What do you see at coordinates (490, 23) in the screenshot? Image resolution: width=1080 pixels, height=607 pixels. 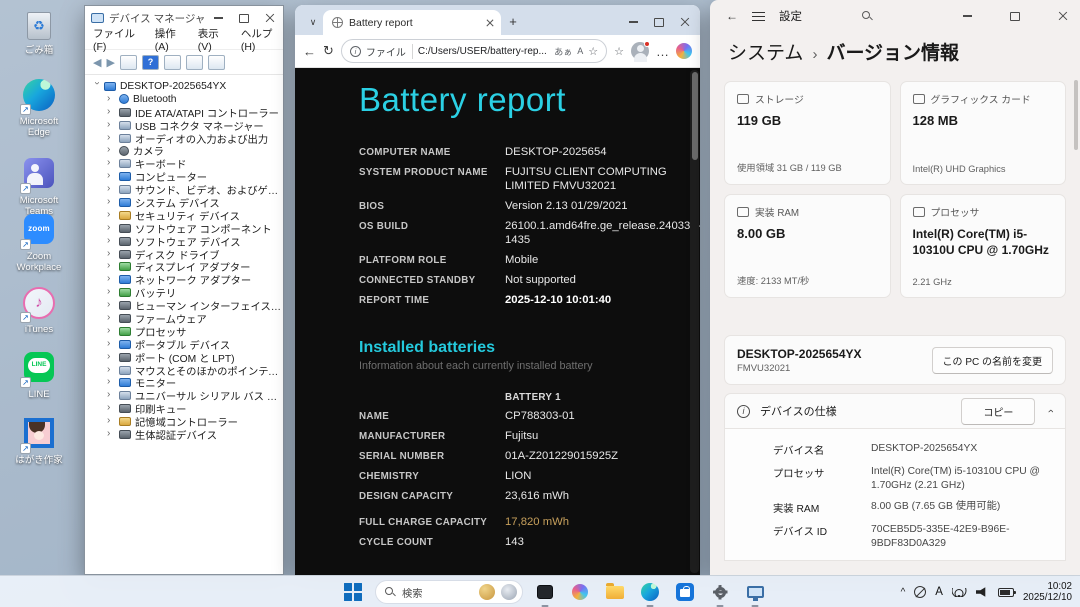 I see `tab-close-icon` at bounding box center [490, 23].